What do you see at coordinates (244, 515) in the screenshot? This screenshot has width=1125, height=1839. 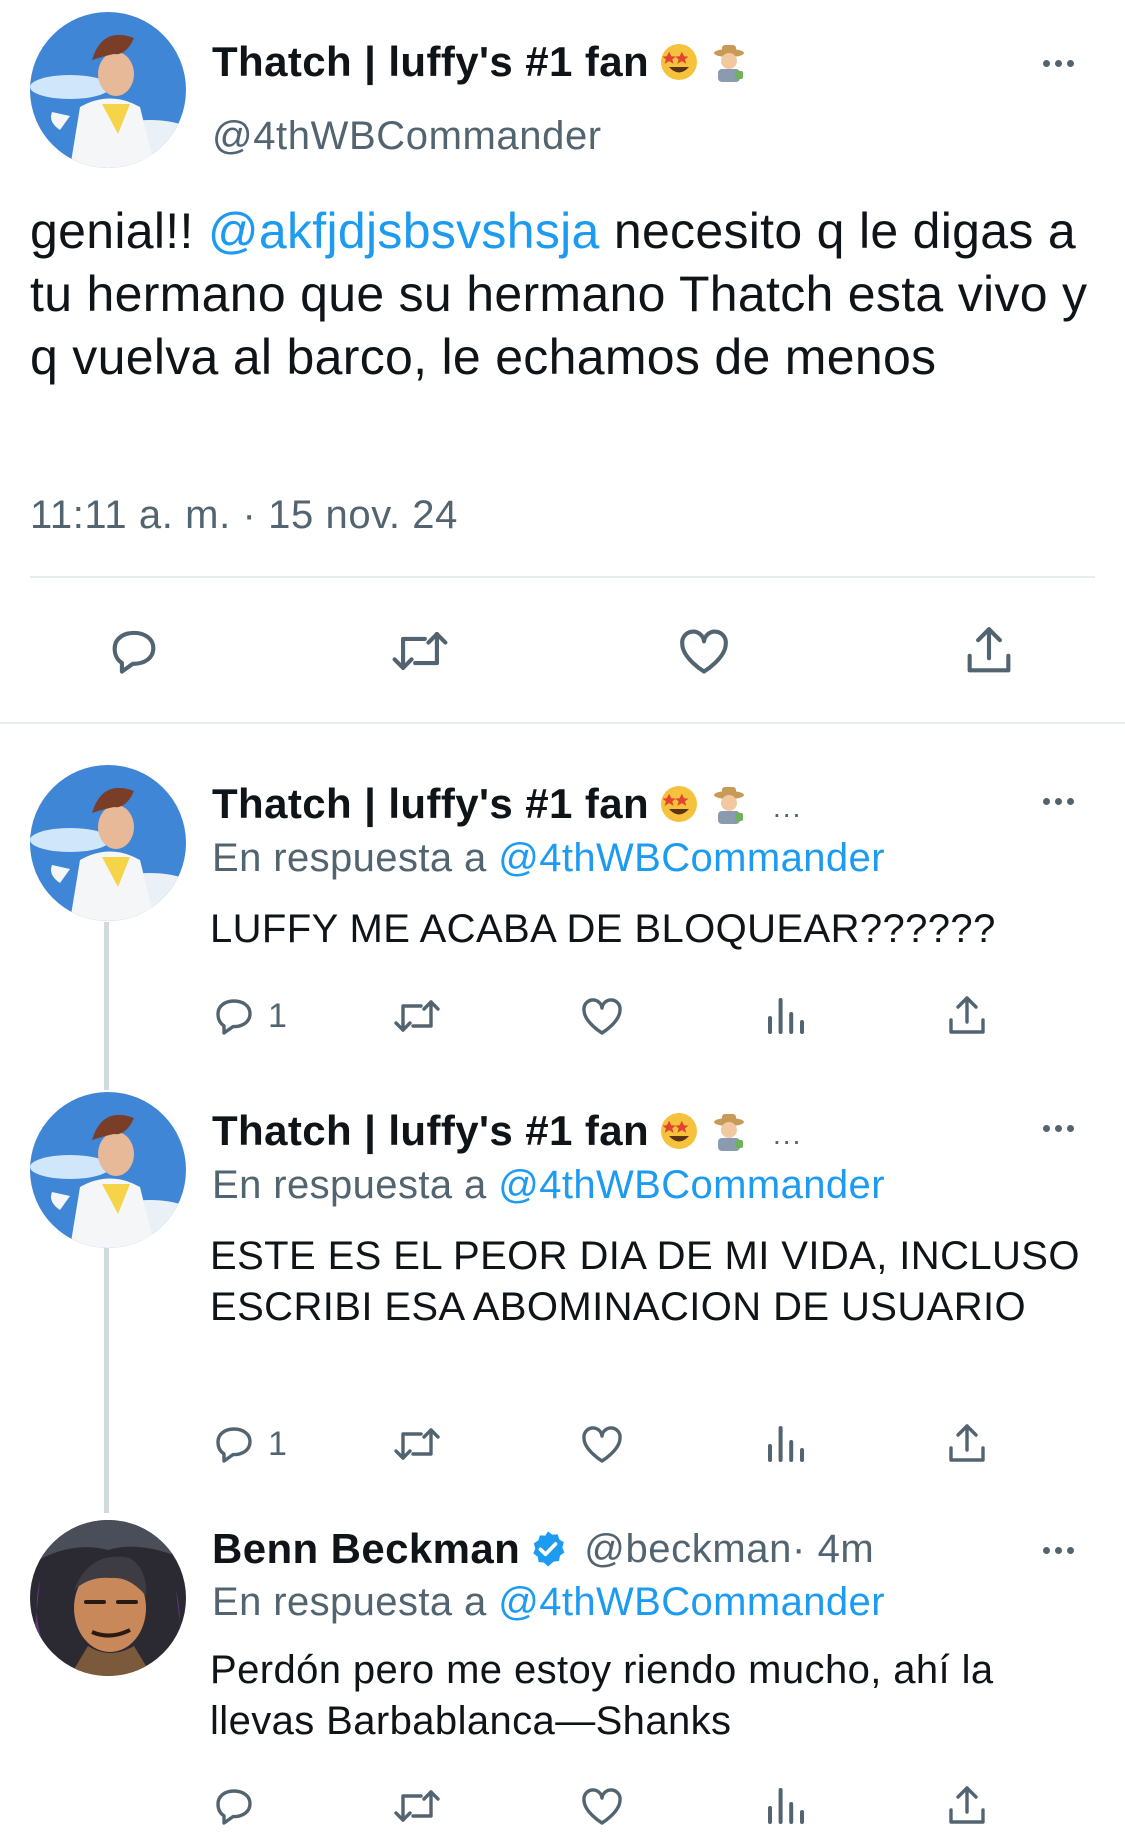 I see `tweet-timestamp: 11:11 a. m. · 15 nov. 24` at bounding box center [244, 515].